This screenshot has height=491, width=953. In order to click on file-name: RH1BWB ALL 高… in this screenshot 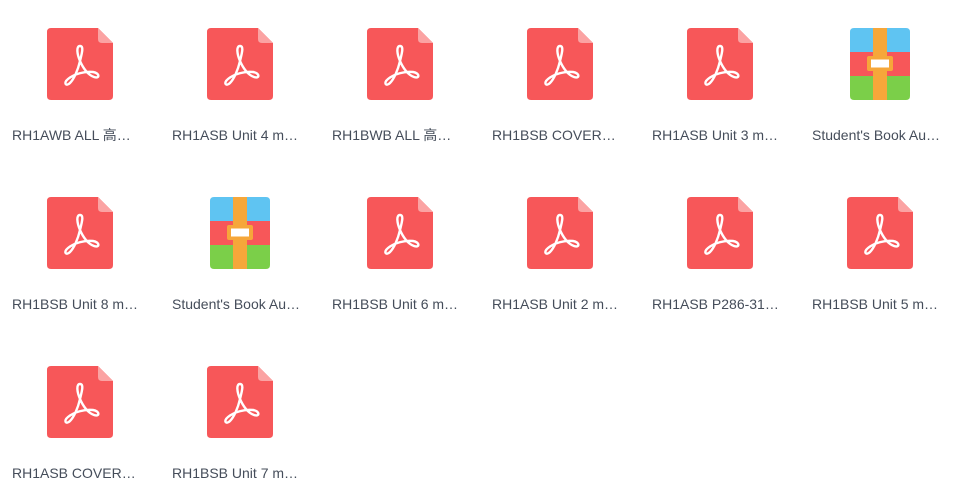, I will do `click(392, 135)`.